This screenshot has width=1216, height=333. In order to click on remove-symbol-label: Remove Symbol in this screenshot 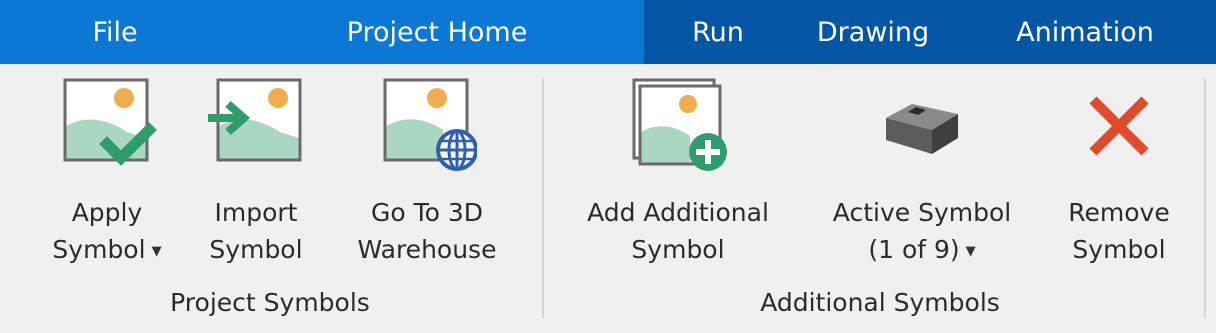, I will do `click(1118, 231)`.